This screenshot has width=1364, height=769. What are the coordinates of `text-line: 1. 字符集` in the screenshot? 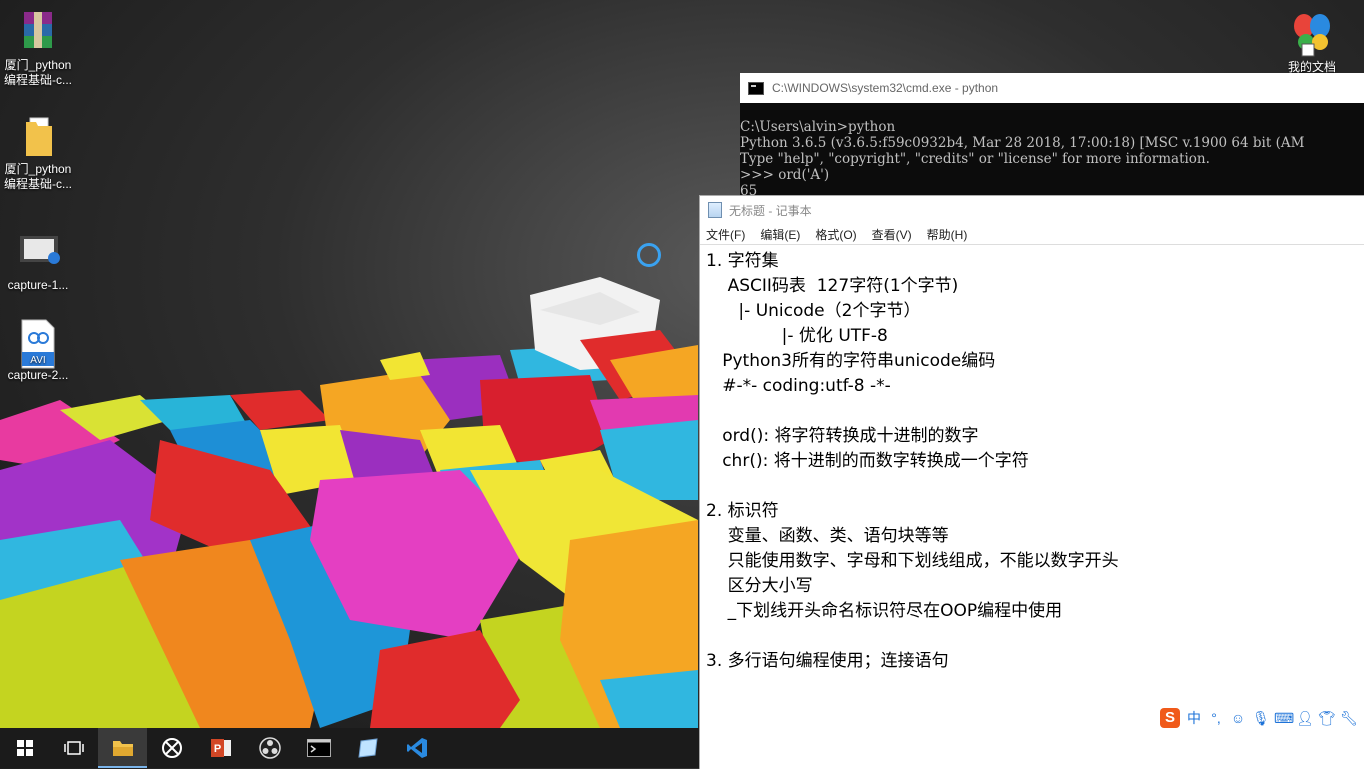 It's located at (742, 261).